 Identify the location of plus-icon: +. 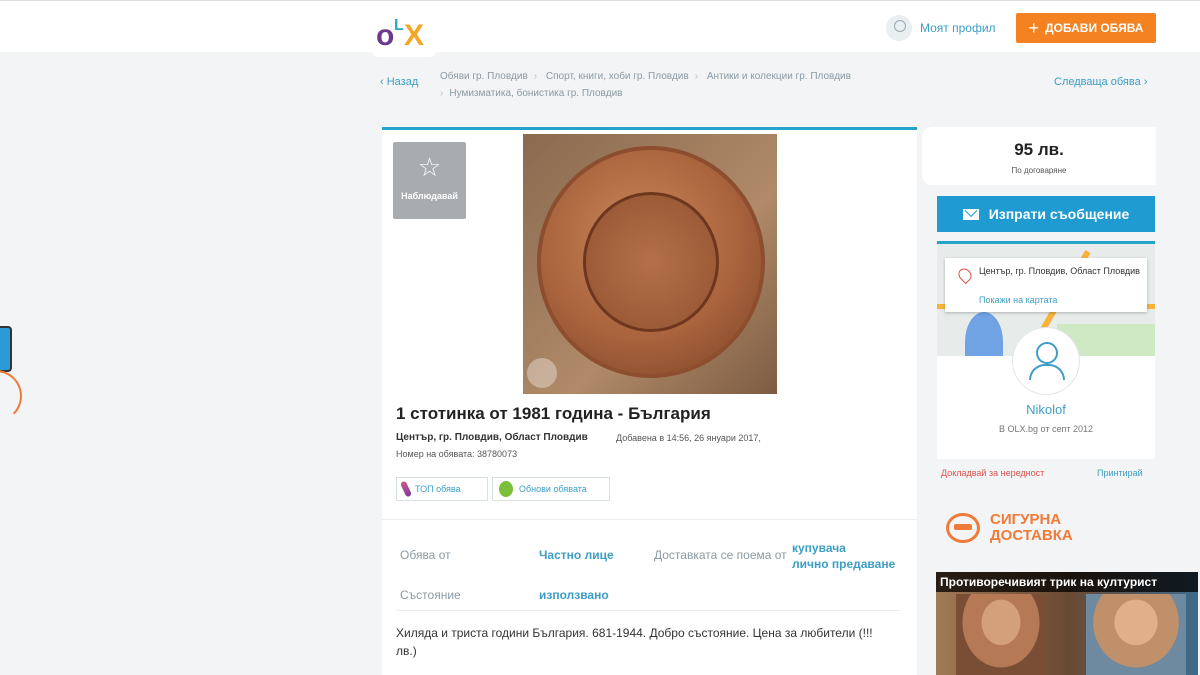
(1034, 27).